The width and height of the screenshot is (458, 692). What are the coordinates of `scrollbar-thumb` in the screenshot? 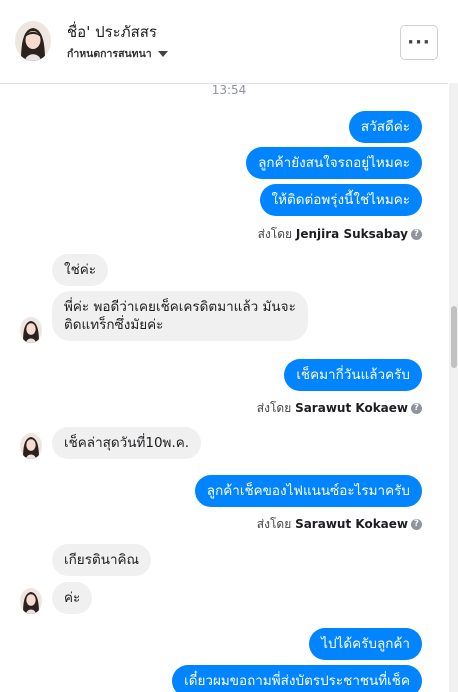 It's located at (454, 337).